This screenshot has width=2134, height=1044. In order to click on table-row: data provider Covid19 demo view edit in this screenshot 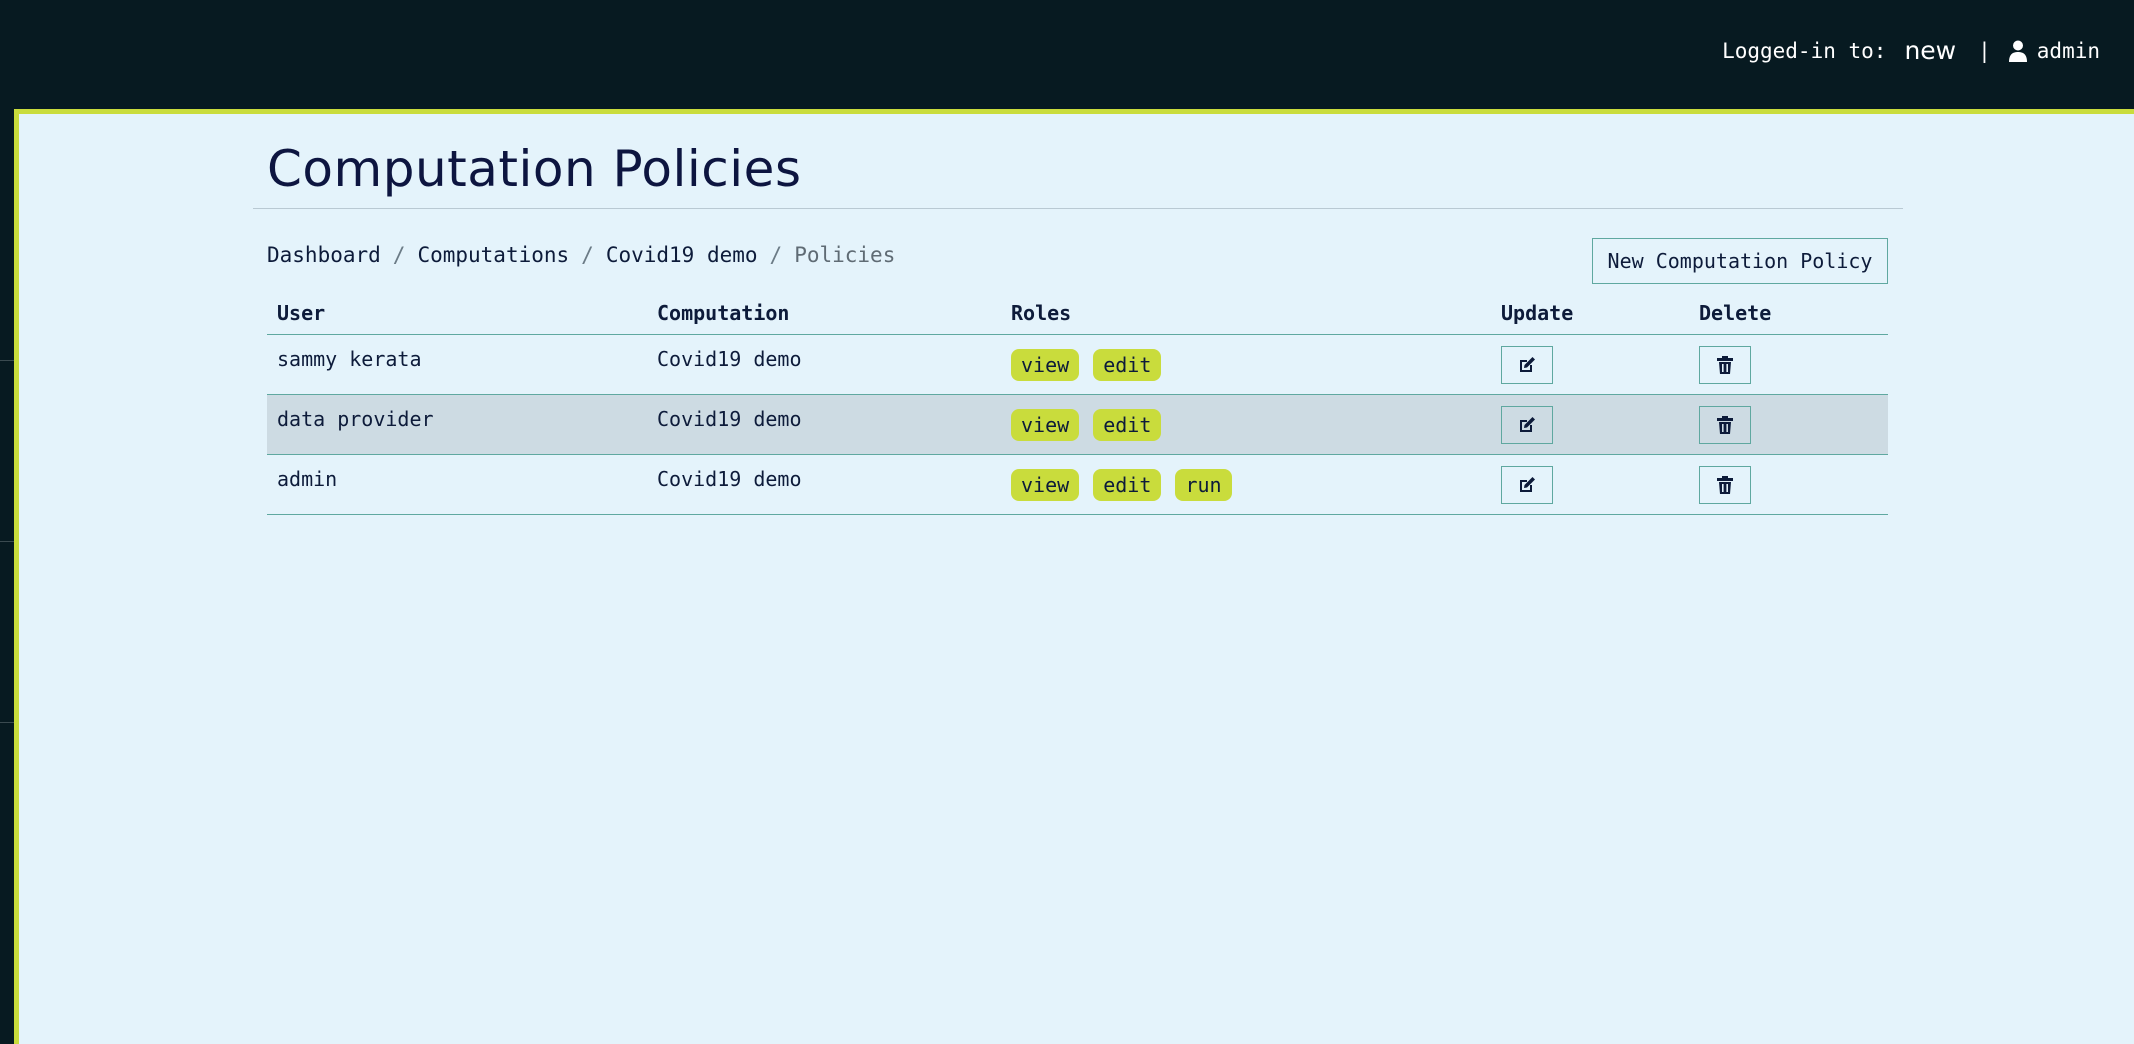, I will do `click(1077, 424)`.